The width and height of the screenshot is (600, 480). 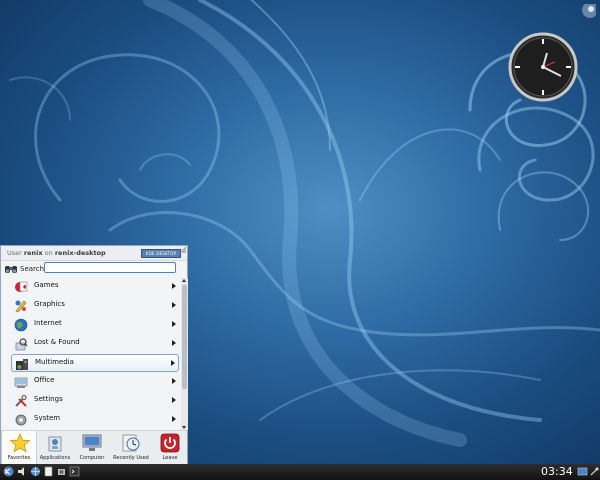 What do you see at coordinates (92, 458) in the screenshot?
I see `tab-label: Computer` at bounding box center [92, 458].